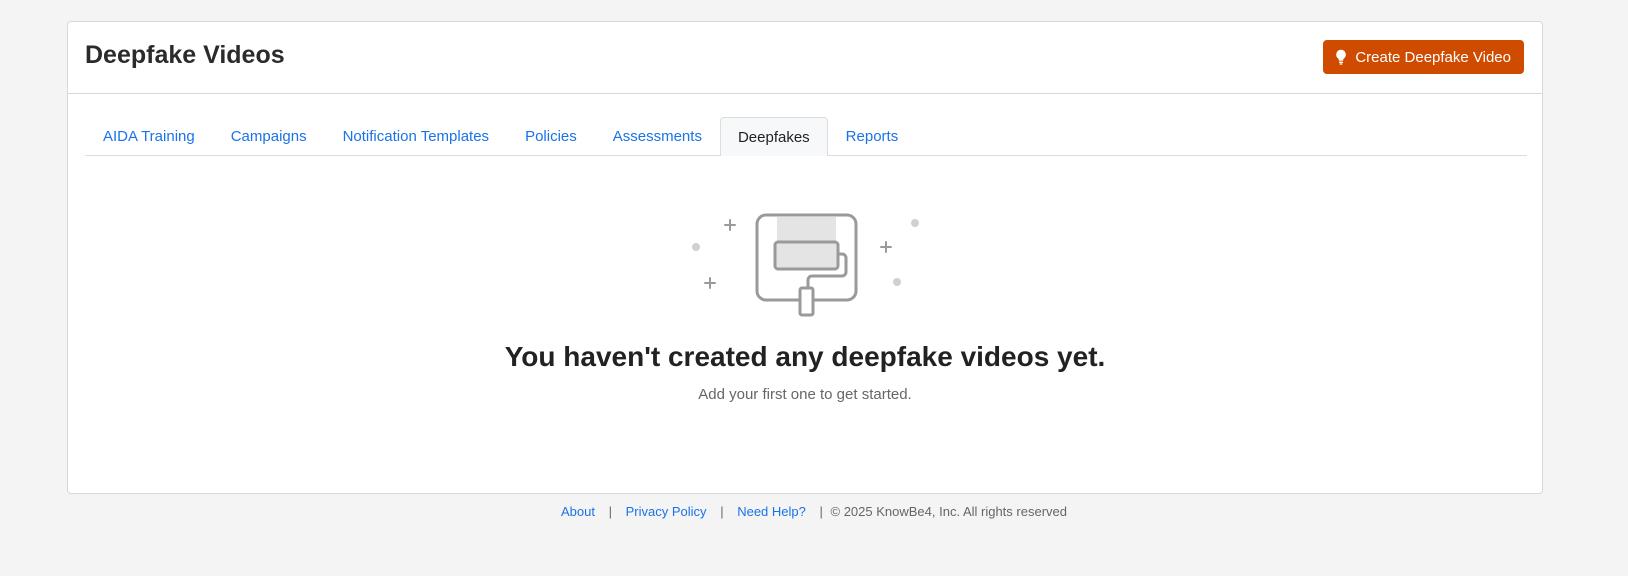 The image size is (1628, 576). Describe the element at coordinates (805, 394) in the screenshot. I see `empty-state-subtitle: Add your first one to get started.` at that location.